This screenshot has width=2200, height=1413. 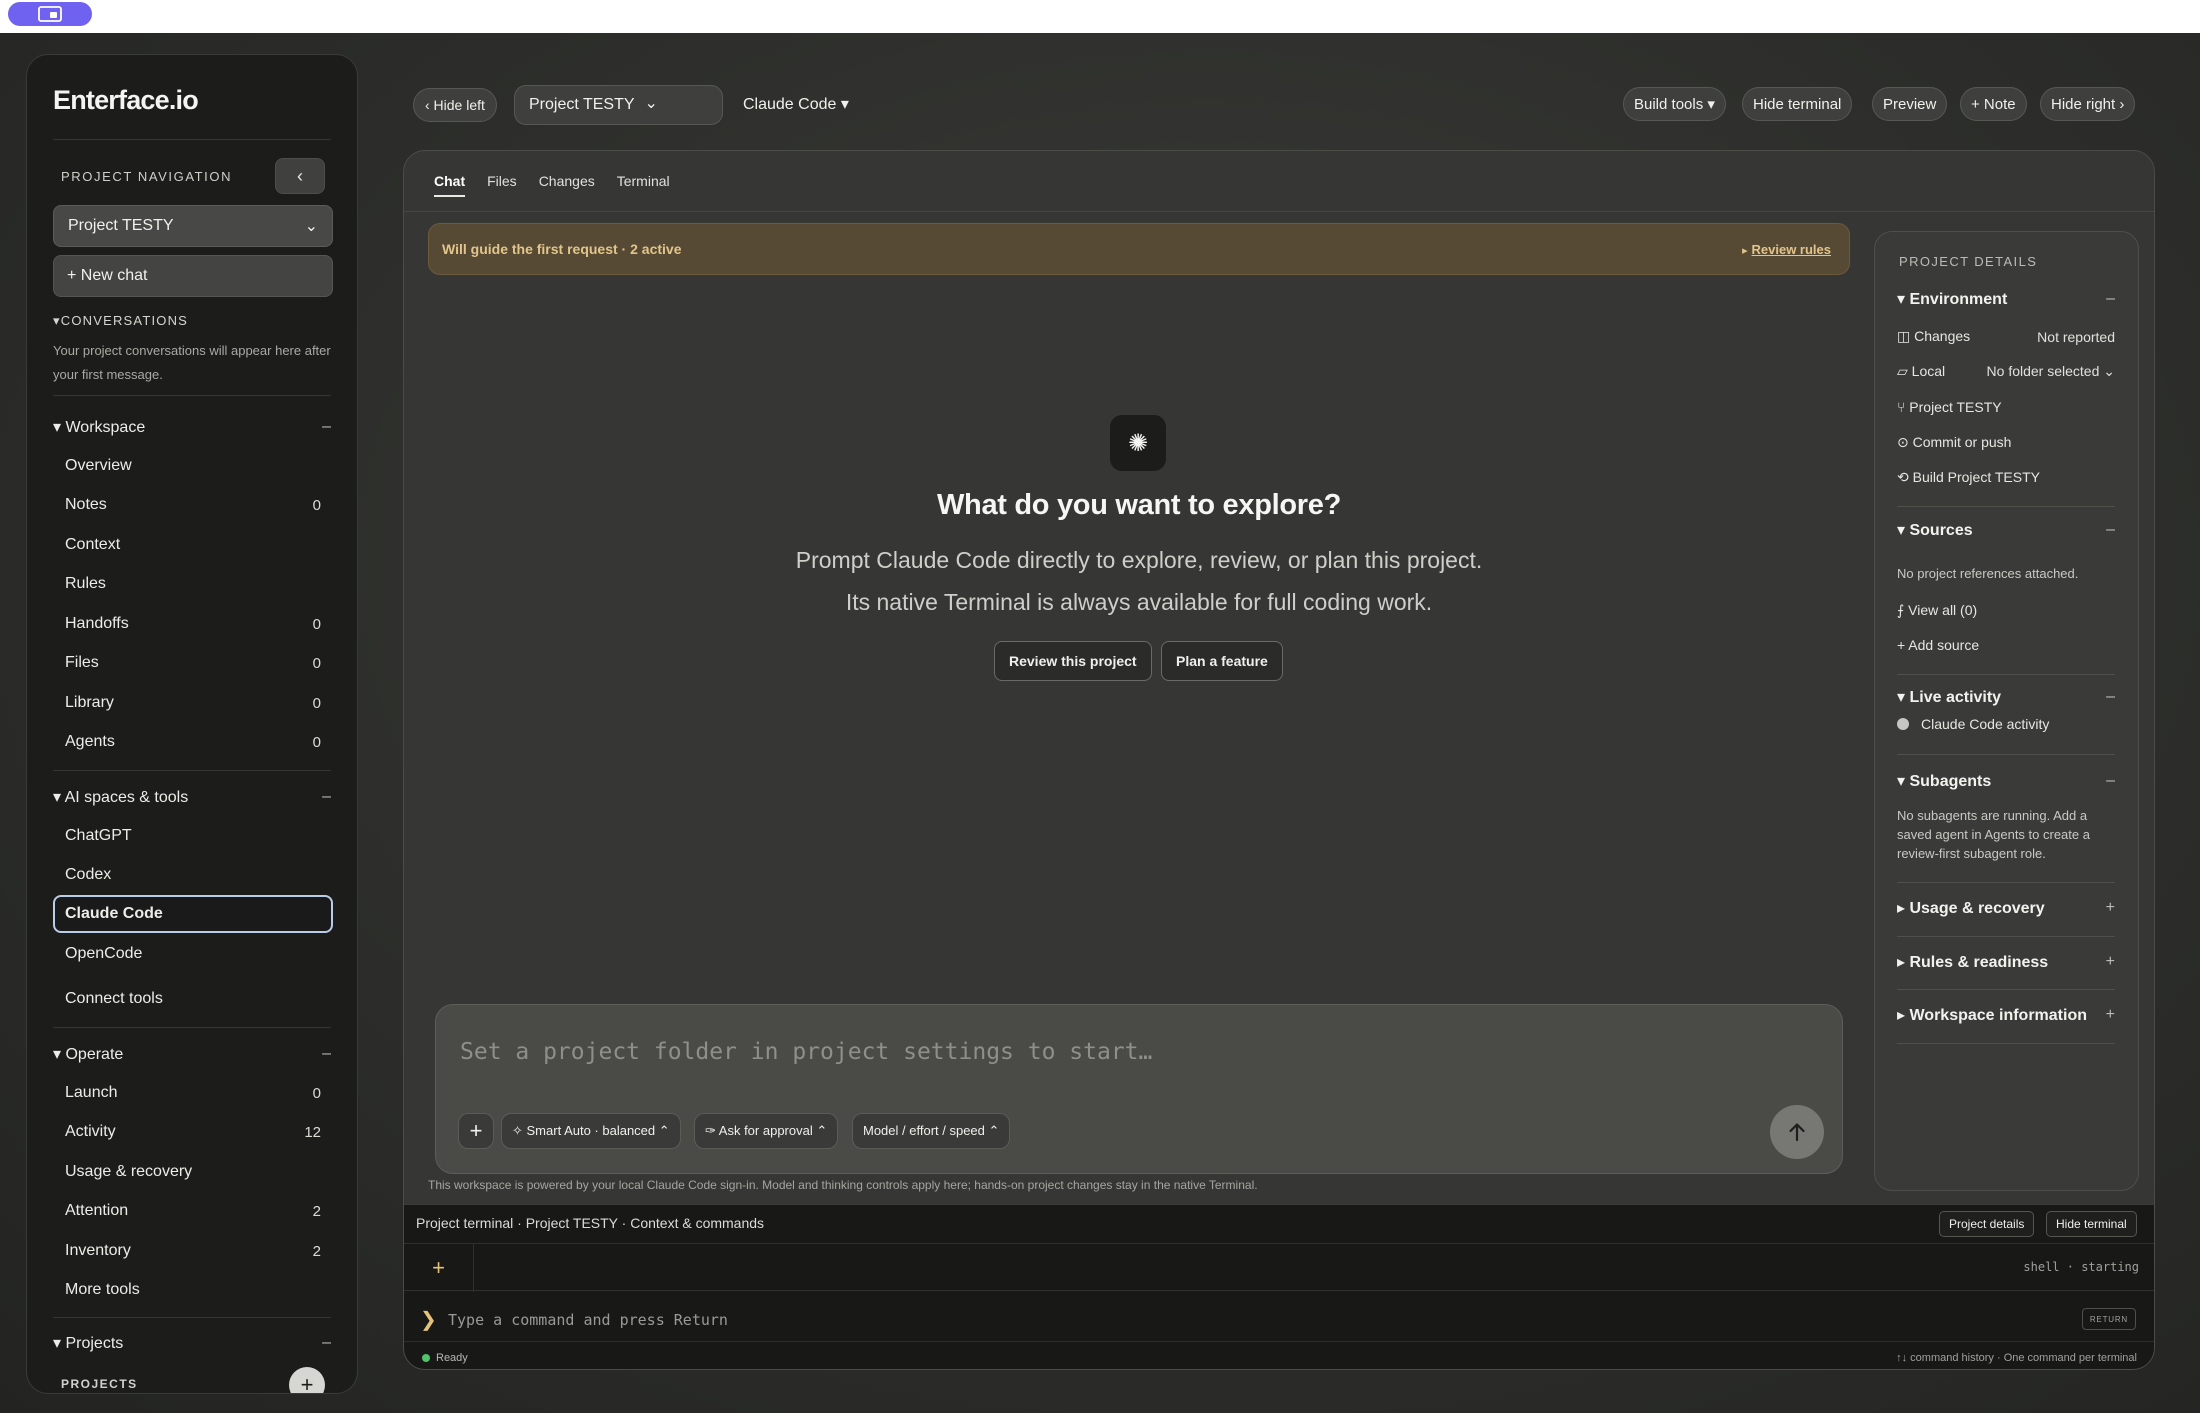 What do you see at coordinates (193, 624) in the screenshot?
I see `sidebar-item-handoffs: Handoffs 0` at bounding box center [193, 624].